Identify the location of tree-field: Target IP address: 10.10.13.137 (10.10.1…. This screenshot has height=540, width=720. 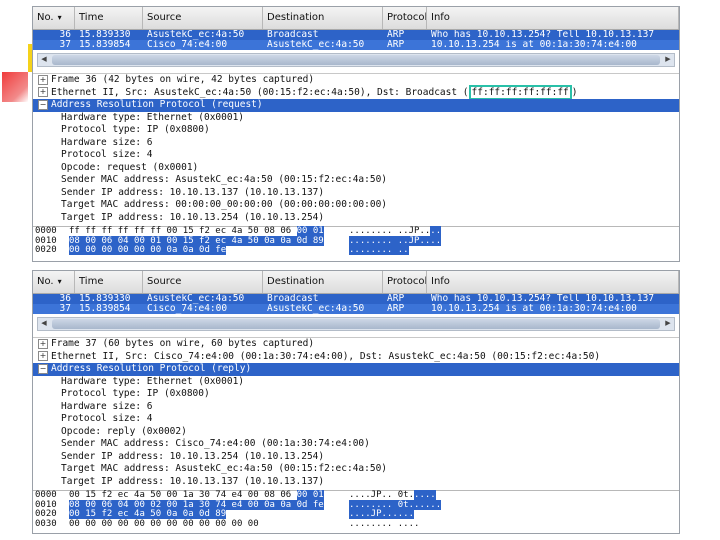
(356, 482).